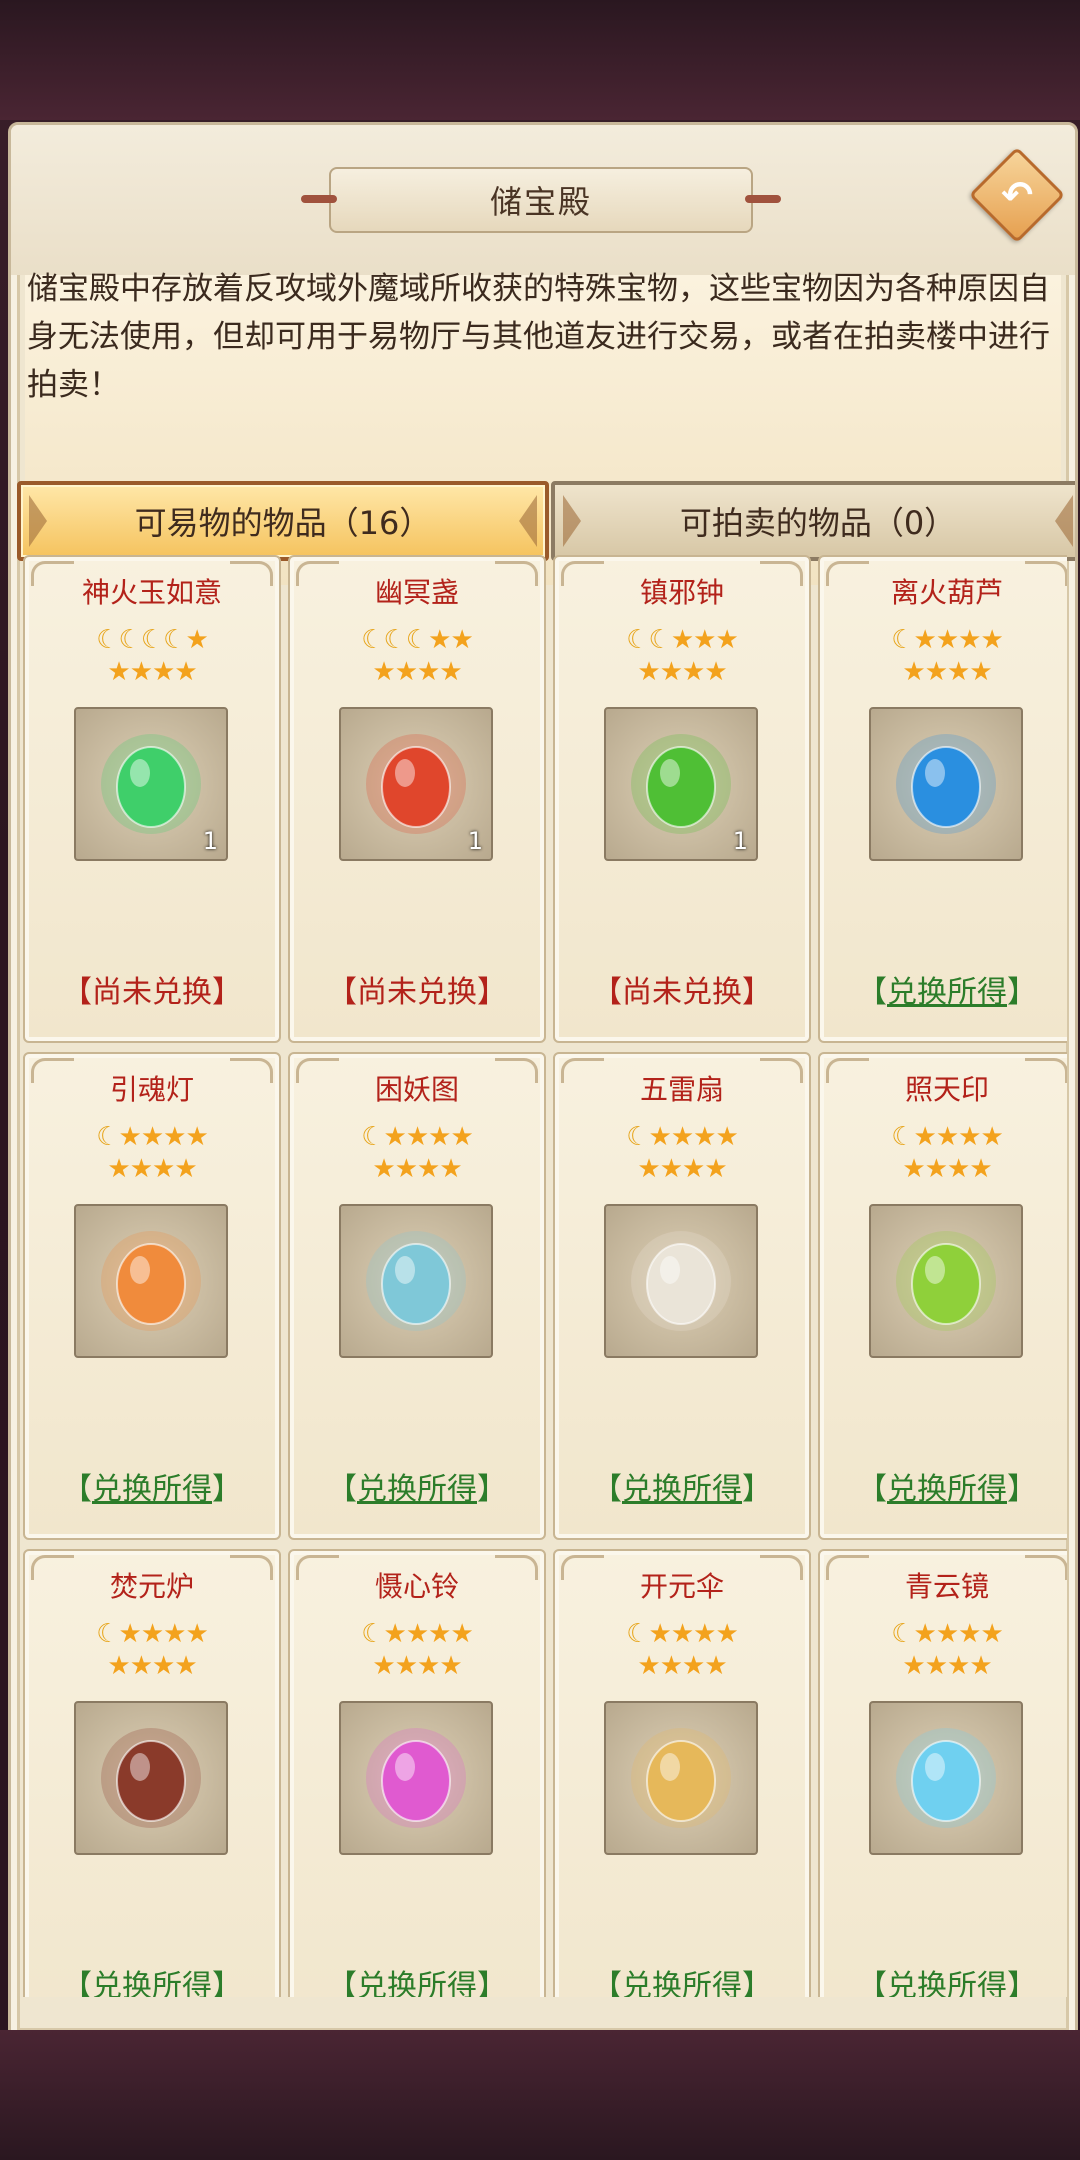 The height and width of the screenshot is (2160, 1080). Describe the element at coordinates (77, 1983) in the screenshot. I see `status-bracket-left: 【` at that location.